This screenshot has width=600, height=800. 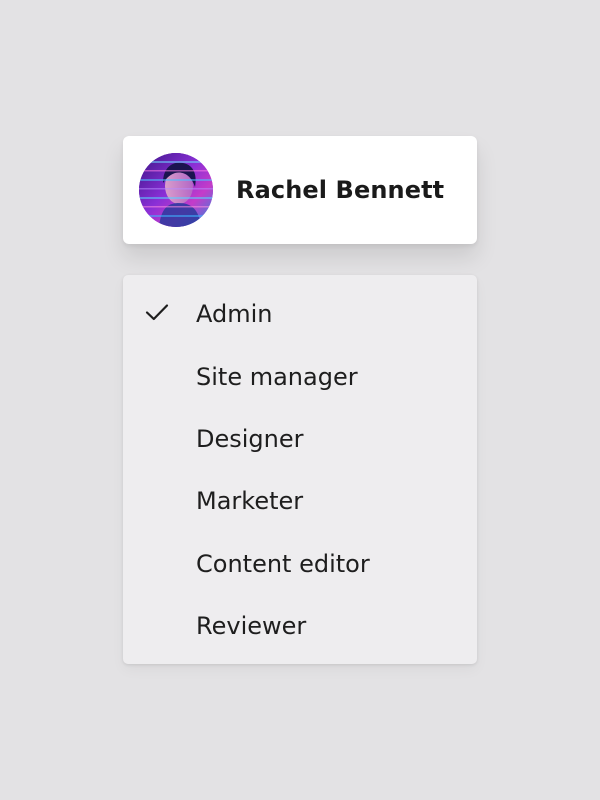 What do you see at coordinates (234, 314) in the screenshot?
I see `role-label: Admin` at bounding box center [234, 314].